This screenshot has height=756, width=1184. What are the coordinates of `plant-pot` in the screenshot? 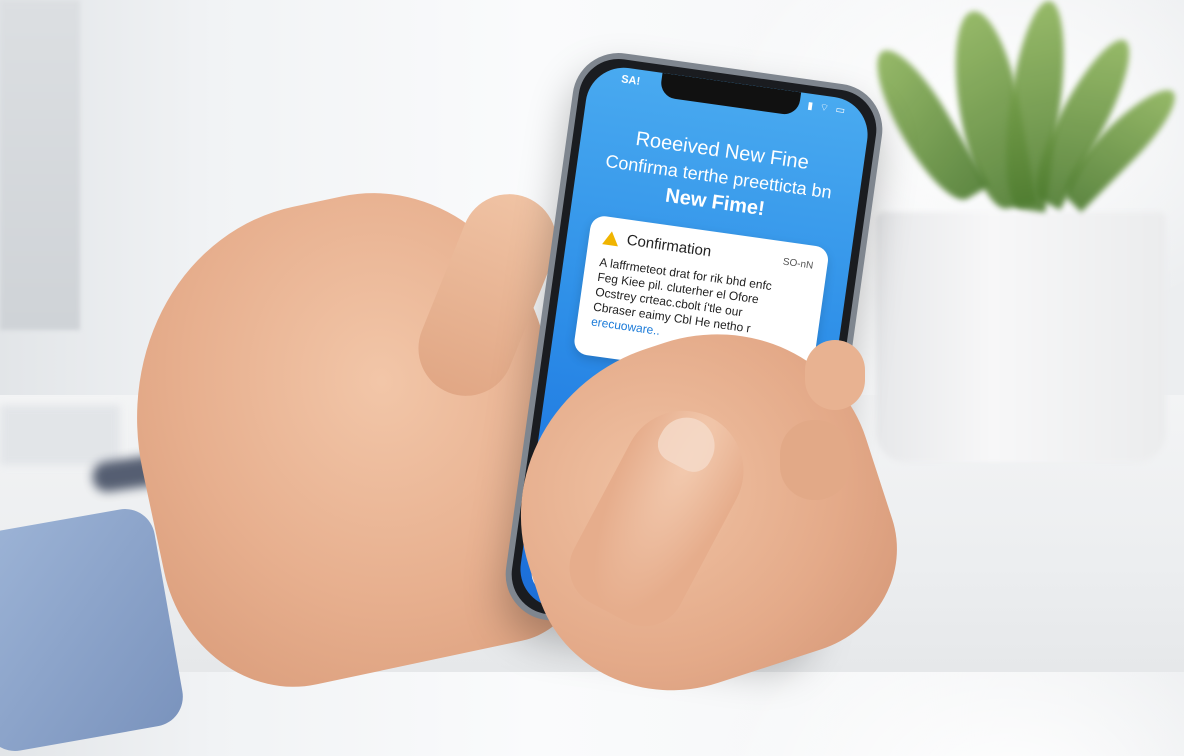 It's located at (1021, 337).